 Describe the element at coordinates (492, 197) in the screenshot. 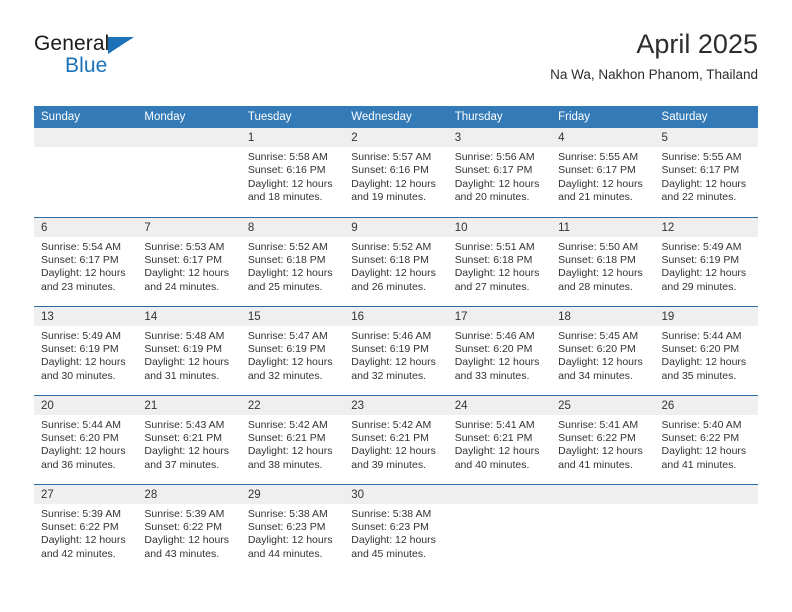

I see `daylight-duration-line2: and 20 minutes.` at that location.